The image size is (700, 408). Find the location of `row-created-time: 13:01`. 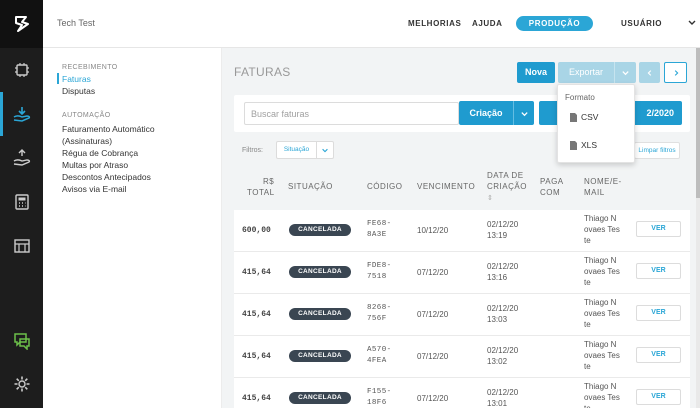

row-created-time: 13:01 is located at coordinates (497, 403).